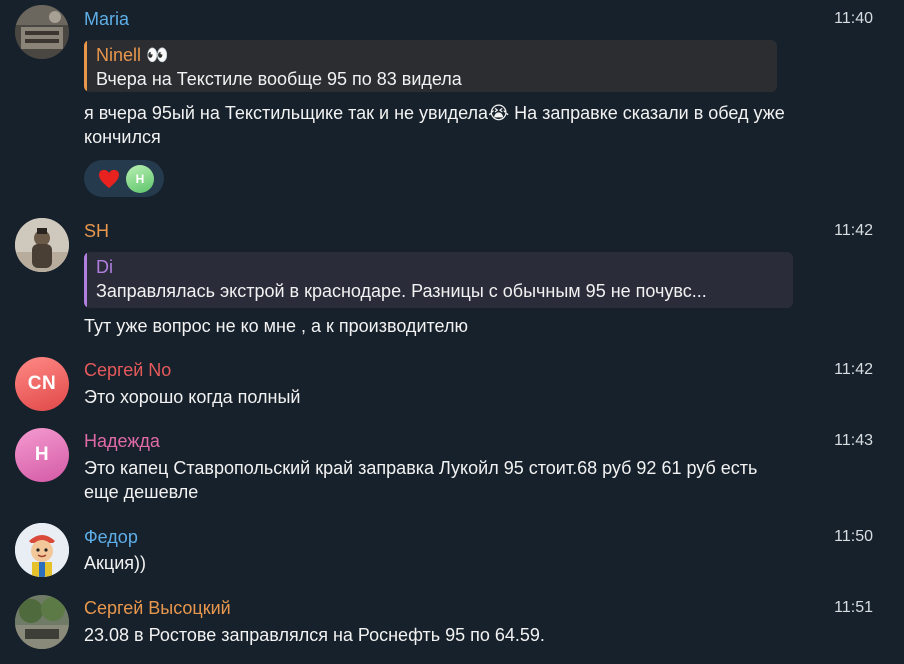 The height and width of the screenshot is (664, 904). I want to click on sender-name: SH, so click(96, 231).